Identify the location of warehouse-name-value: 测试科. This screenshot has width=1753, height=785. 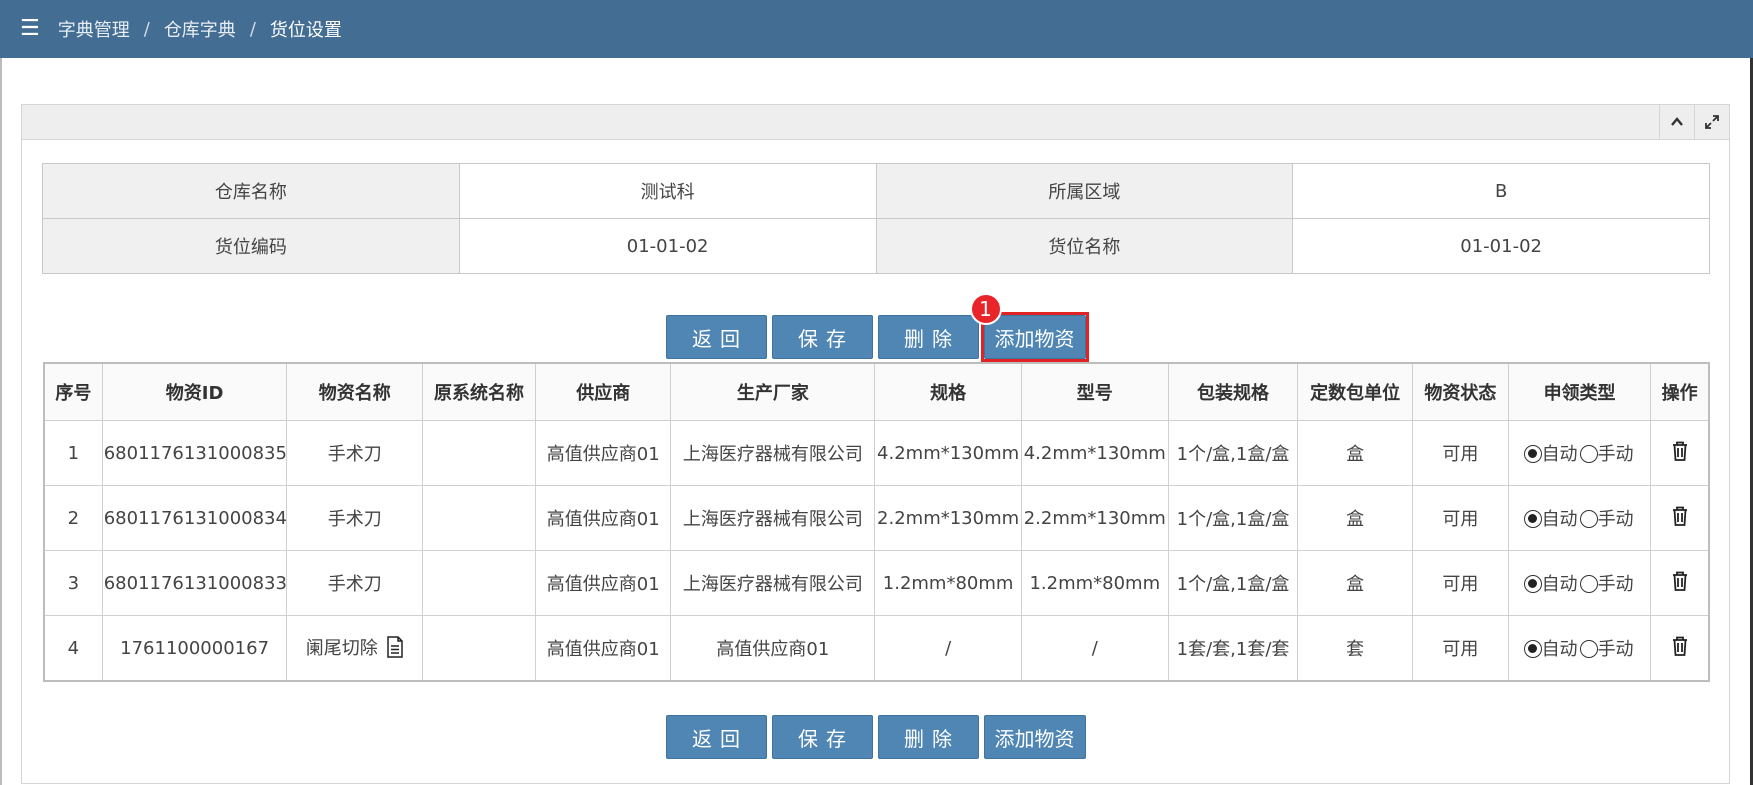
(667, 191).